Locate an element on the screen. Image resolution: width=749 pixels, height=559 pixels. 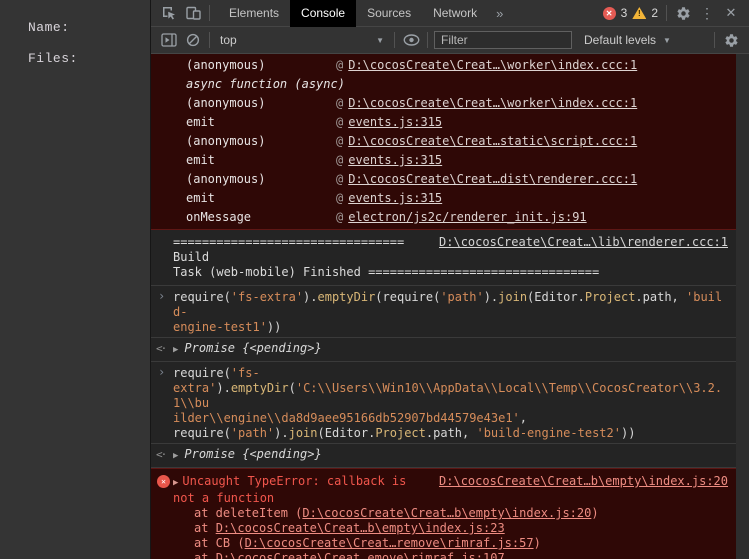
error-count: 3 is located at coordinates (624, 13).